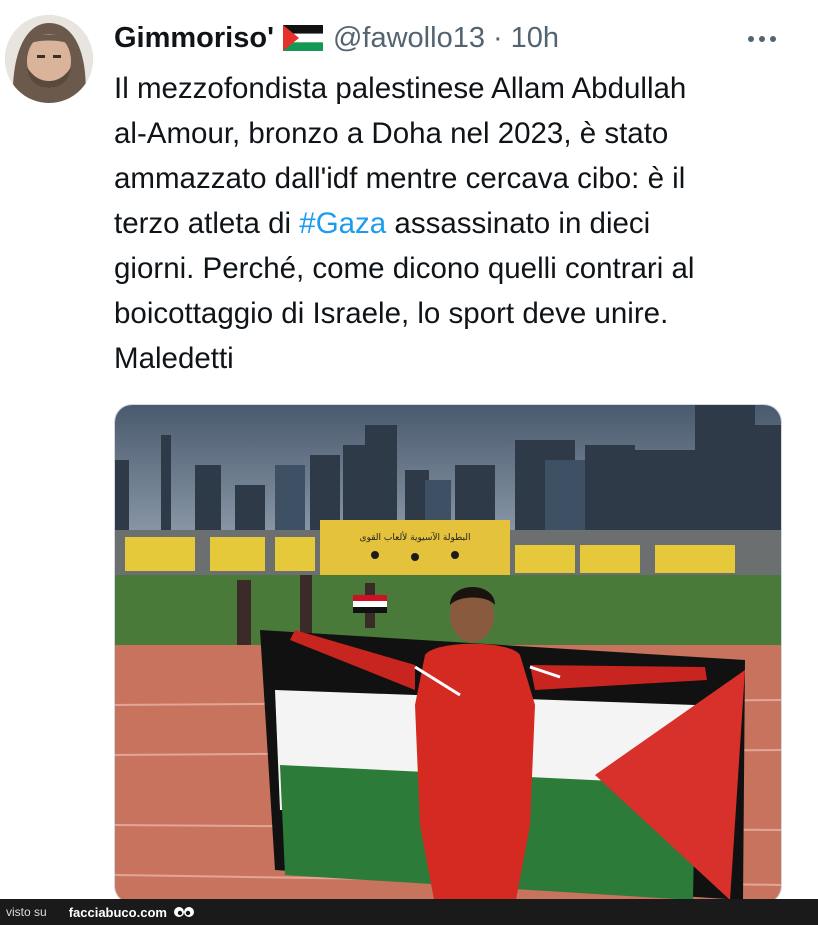  Describe the element at coordinates (342, 223) in the screenshot. I see `hashtag-link: #Gaza` at that location.